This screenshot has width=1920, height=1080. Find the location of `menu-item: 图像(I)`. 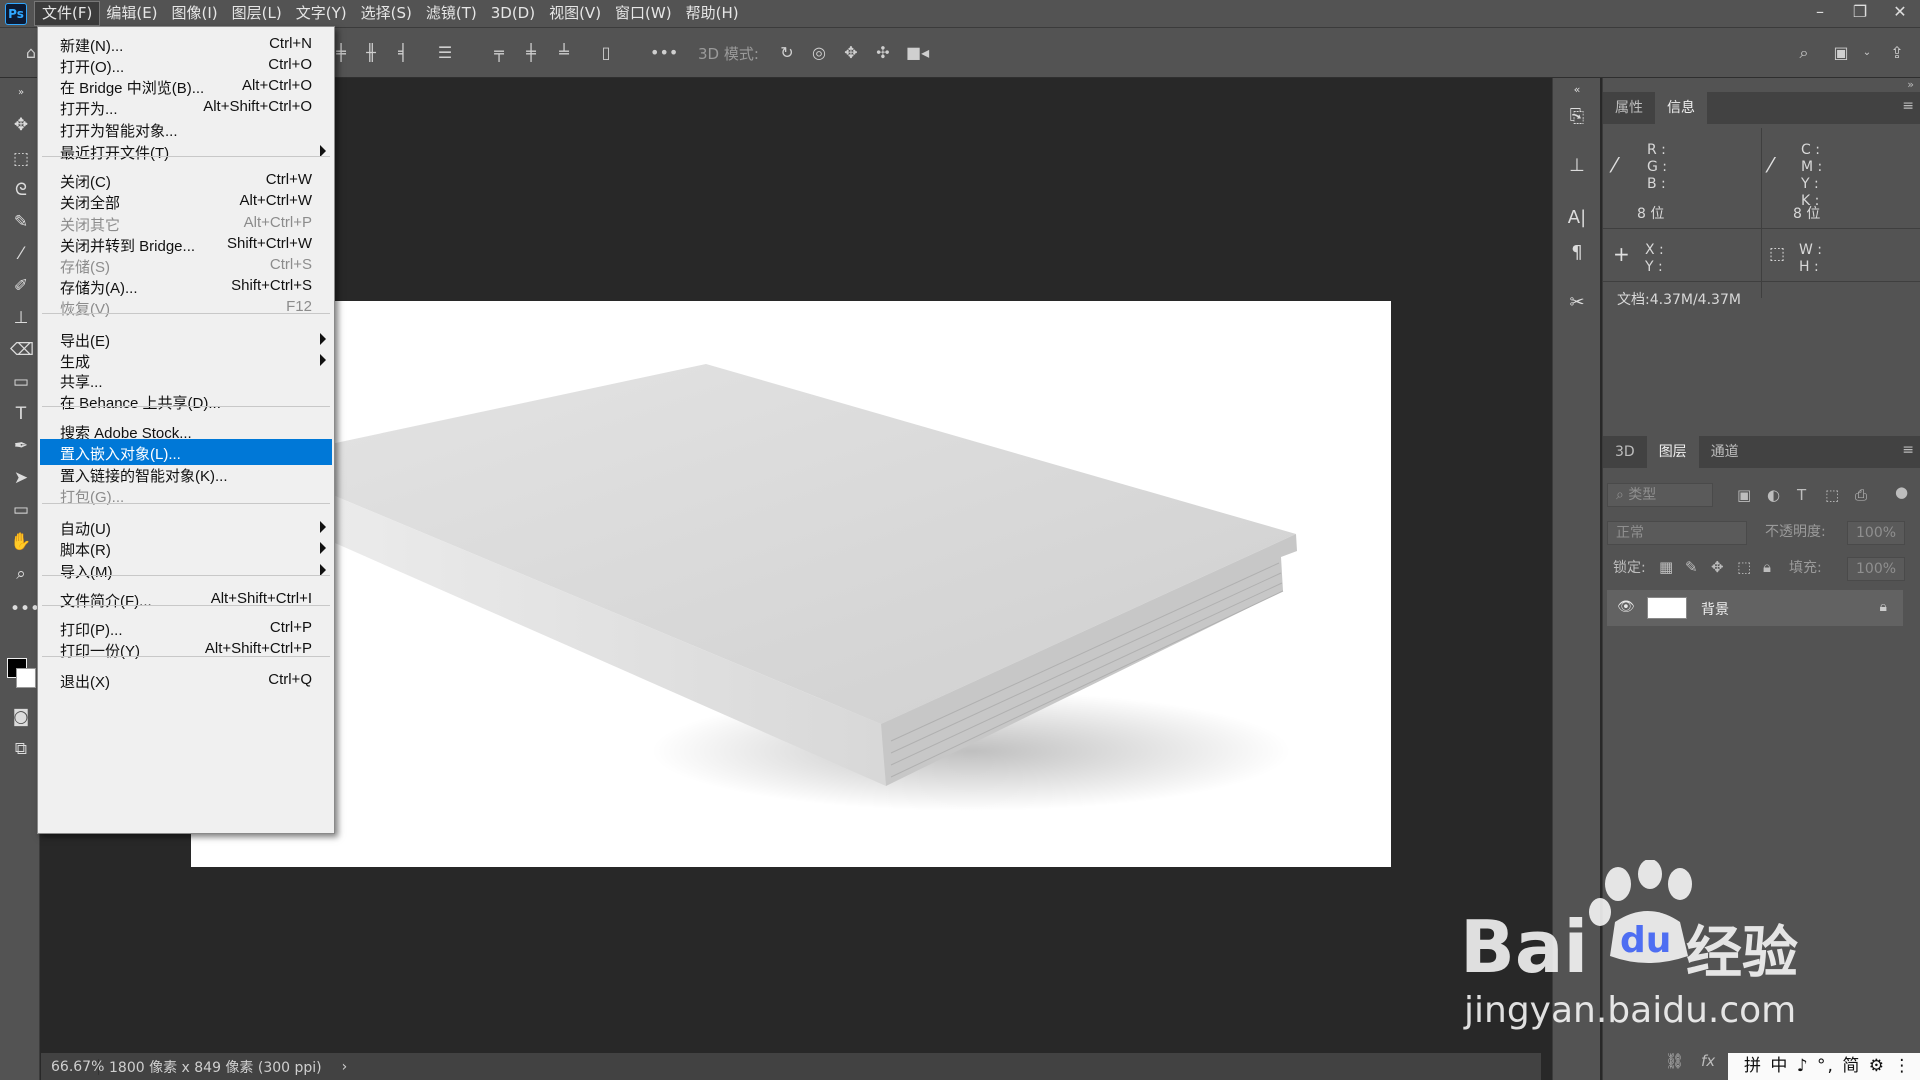

menu-item: 图像(I) is located at coordinates (195, 13).